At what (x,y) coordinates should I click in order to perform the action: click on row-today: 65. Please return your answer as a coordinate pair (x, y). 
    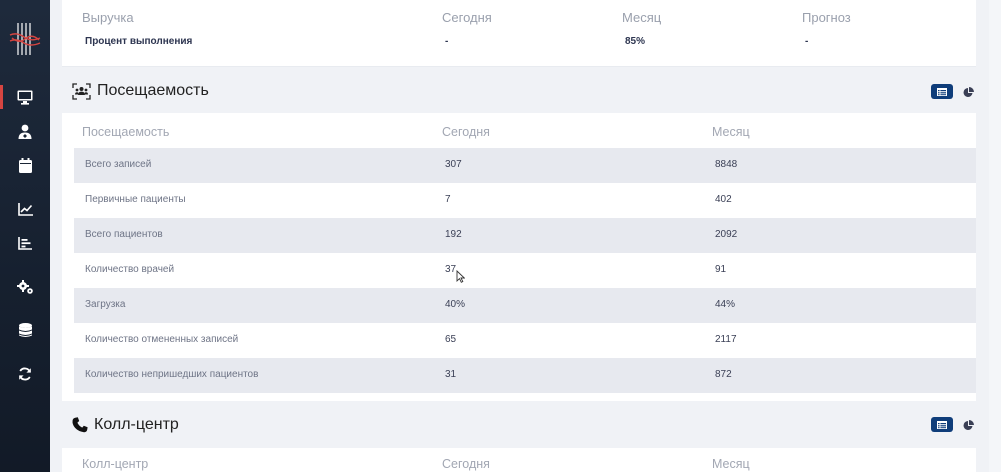
    Looking at the image, I should click on (451, 339).